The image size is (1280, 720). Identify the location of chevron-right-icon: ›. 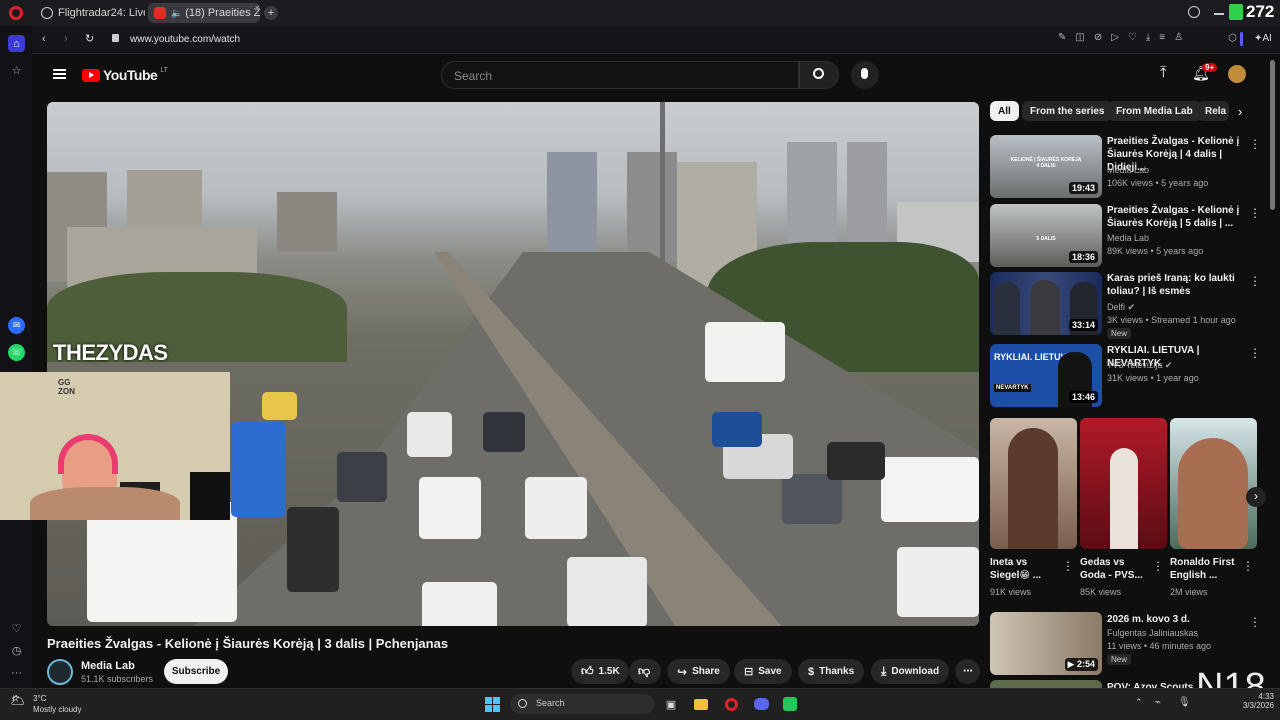
(1240, 111).